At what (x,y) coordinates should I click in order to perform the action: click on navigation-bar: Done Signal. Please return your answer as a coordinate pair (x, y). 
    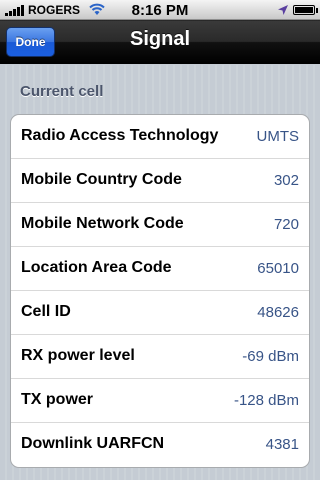
    Looking at the image, I should click on (160, 42).